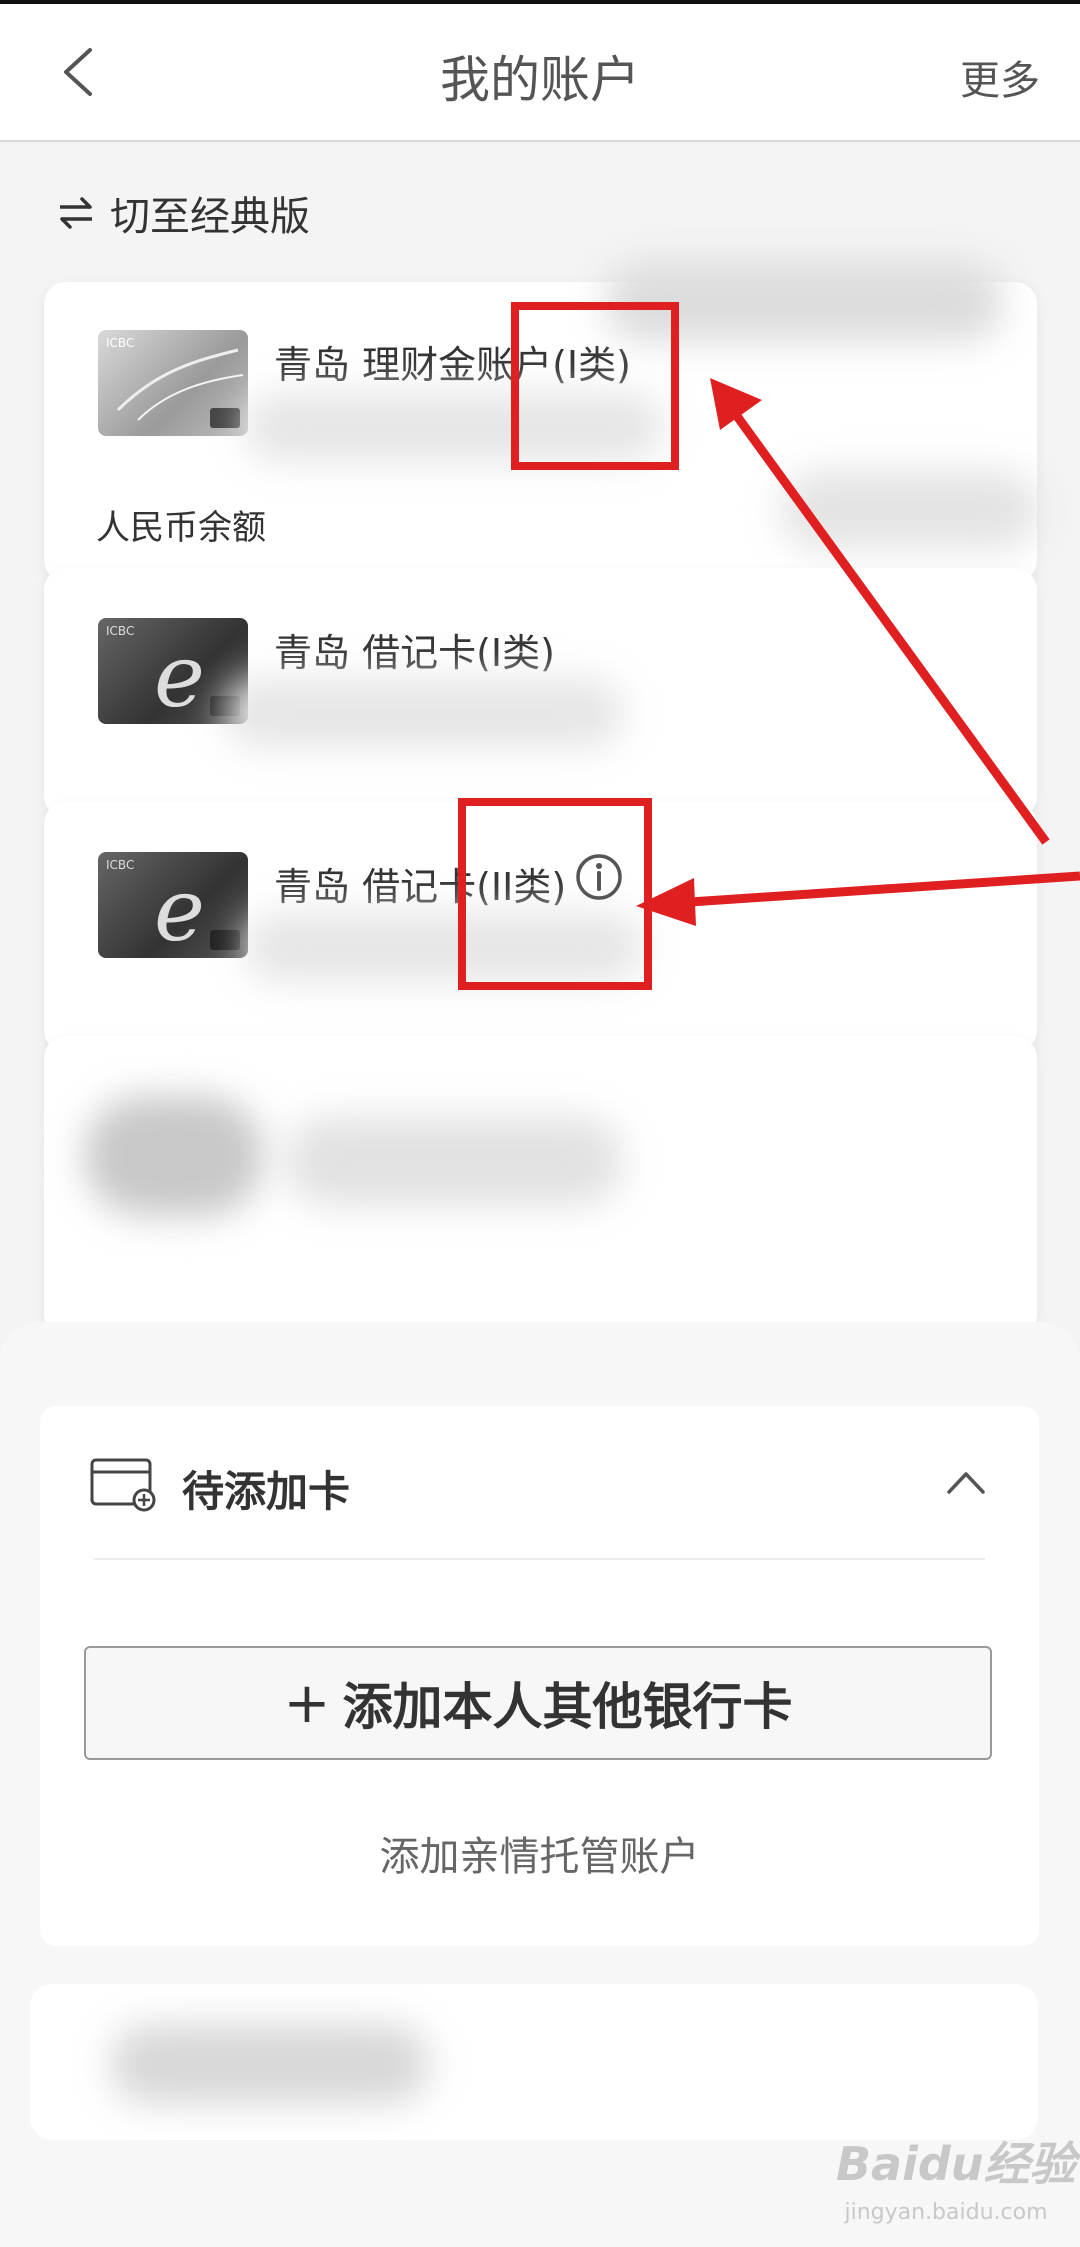  I want to click on switch-classic-button: 切至经典版, so click(183, 213).